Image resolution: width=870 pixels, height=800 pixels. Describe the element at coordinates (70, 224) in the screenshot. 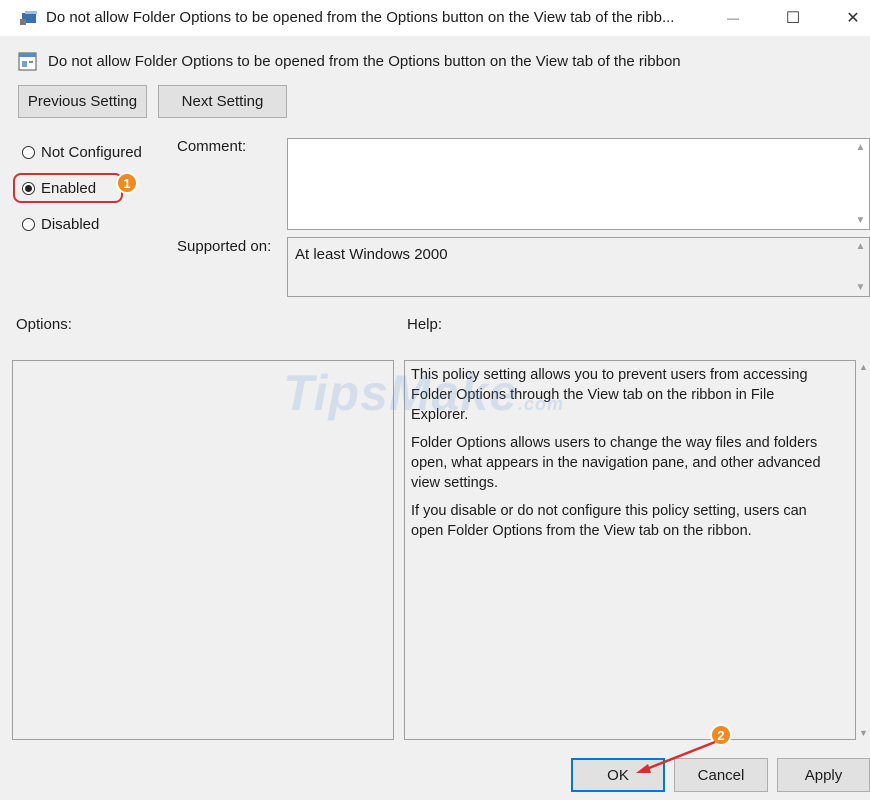

I see `radio-label: Disabled` at that location.